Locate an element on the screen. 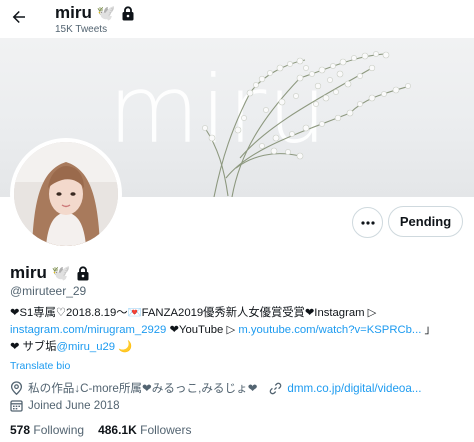  followers-link: 486.1K Followers is located at coordinates (144, 430).